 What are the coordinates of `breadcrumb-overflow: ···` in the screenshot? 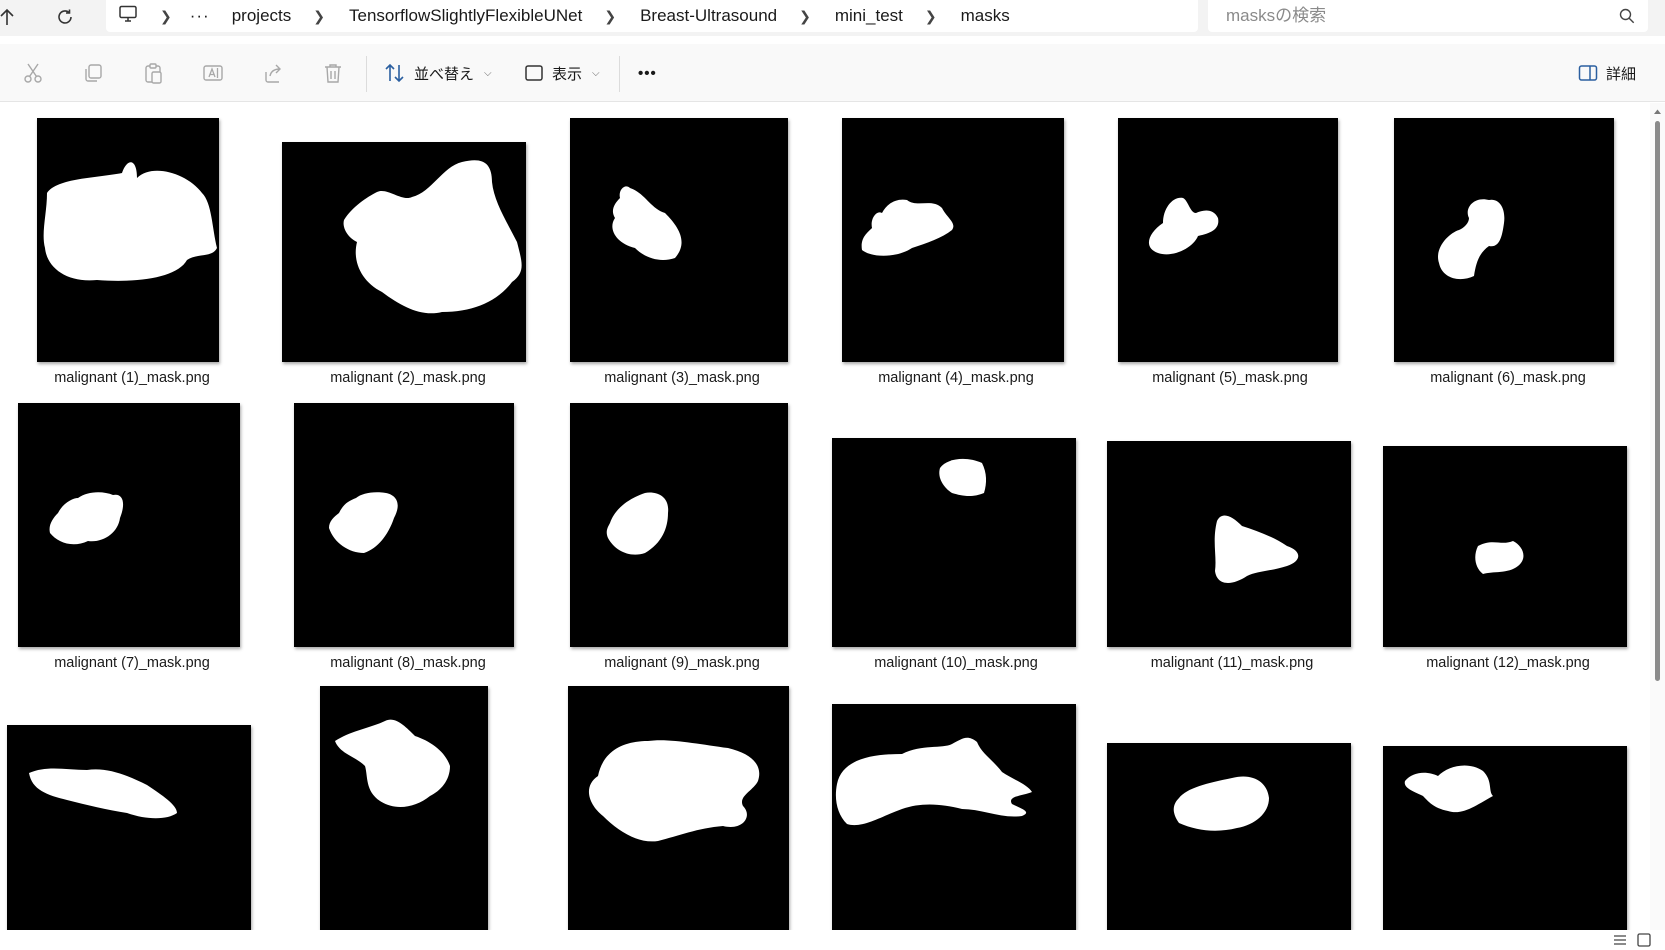 It's located at (200, 16).